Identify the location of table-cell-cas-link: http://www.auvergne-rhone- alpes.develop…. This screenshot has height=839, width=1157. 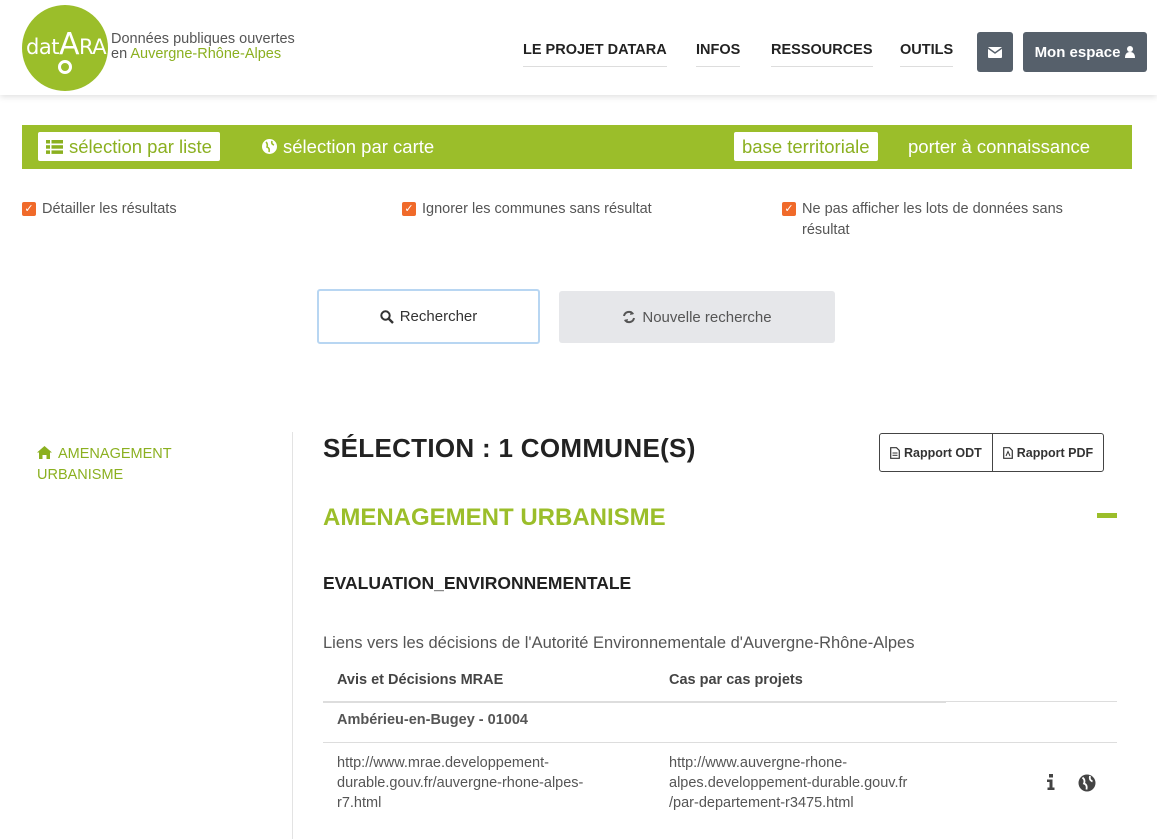
(788, 783).